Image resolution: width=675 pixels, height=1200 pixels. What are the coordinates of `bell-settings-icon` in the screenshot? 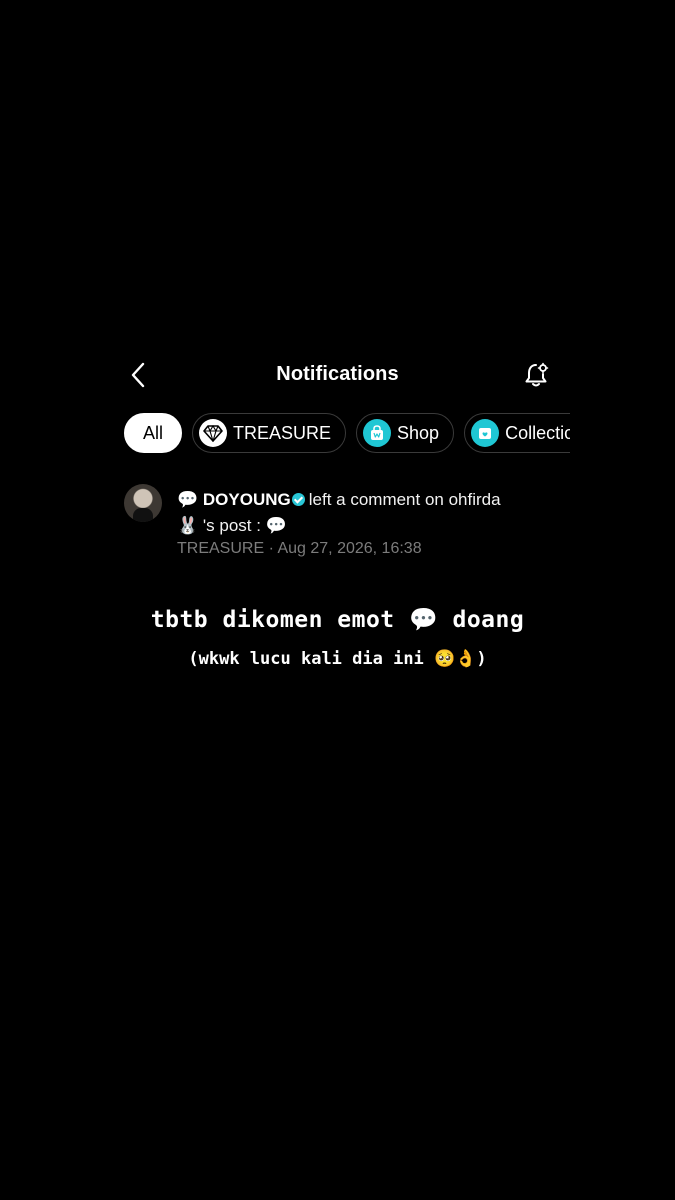 It's located at (537, 374).